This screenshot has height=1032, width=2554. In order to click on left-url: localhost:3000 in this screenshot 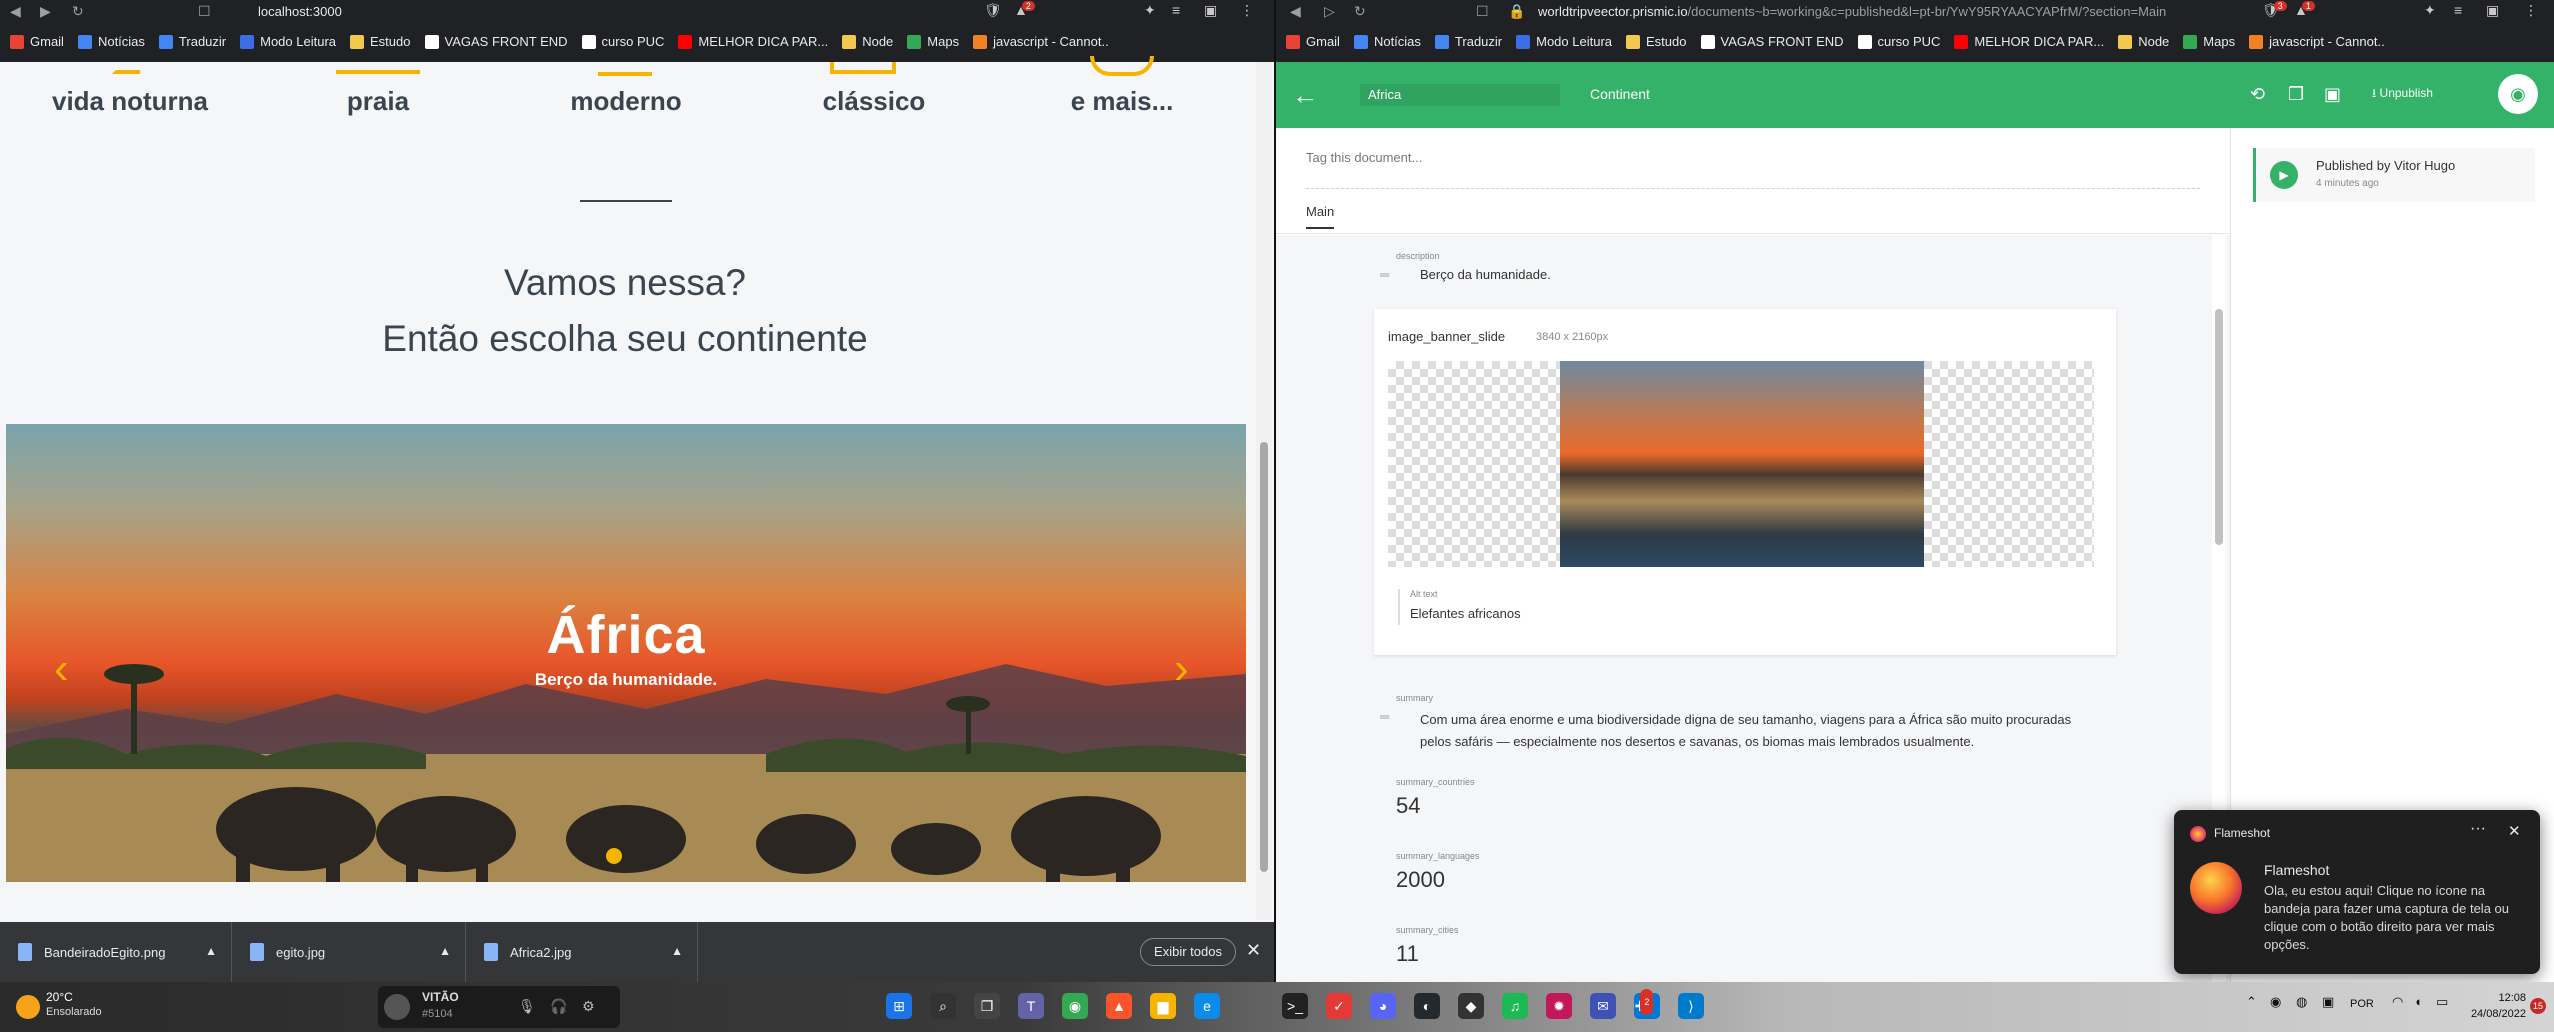, I will do `click(300, 11)`.